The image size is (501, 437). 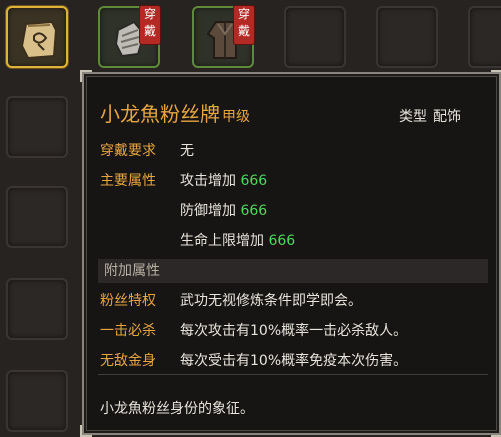 What do you see at coordinates (128, 361) in the screenshot?
I see `extra-attr-label: 无敌金身` at bounding box center [128, 361].